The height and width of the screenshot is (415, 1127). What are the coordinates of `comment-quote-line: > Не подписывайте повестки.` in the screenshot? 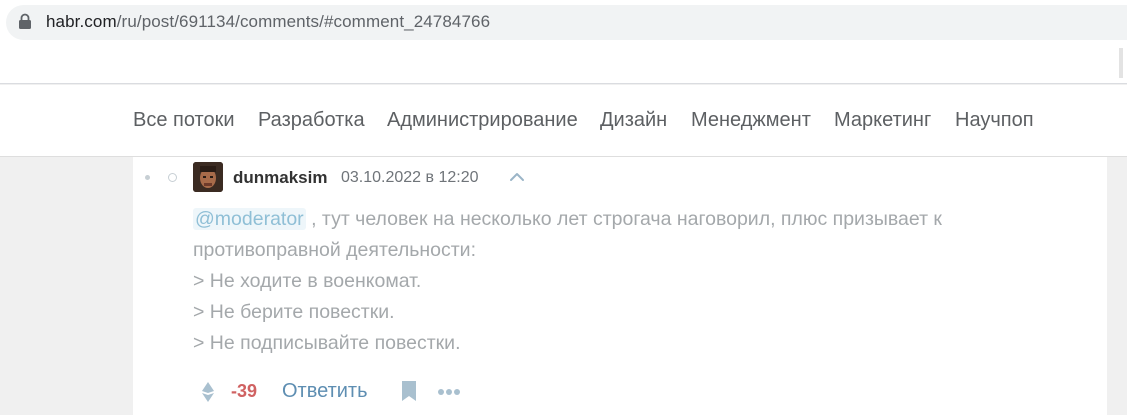 It's located at (327, 343).